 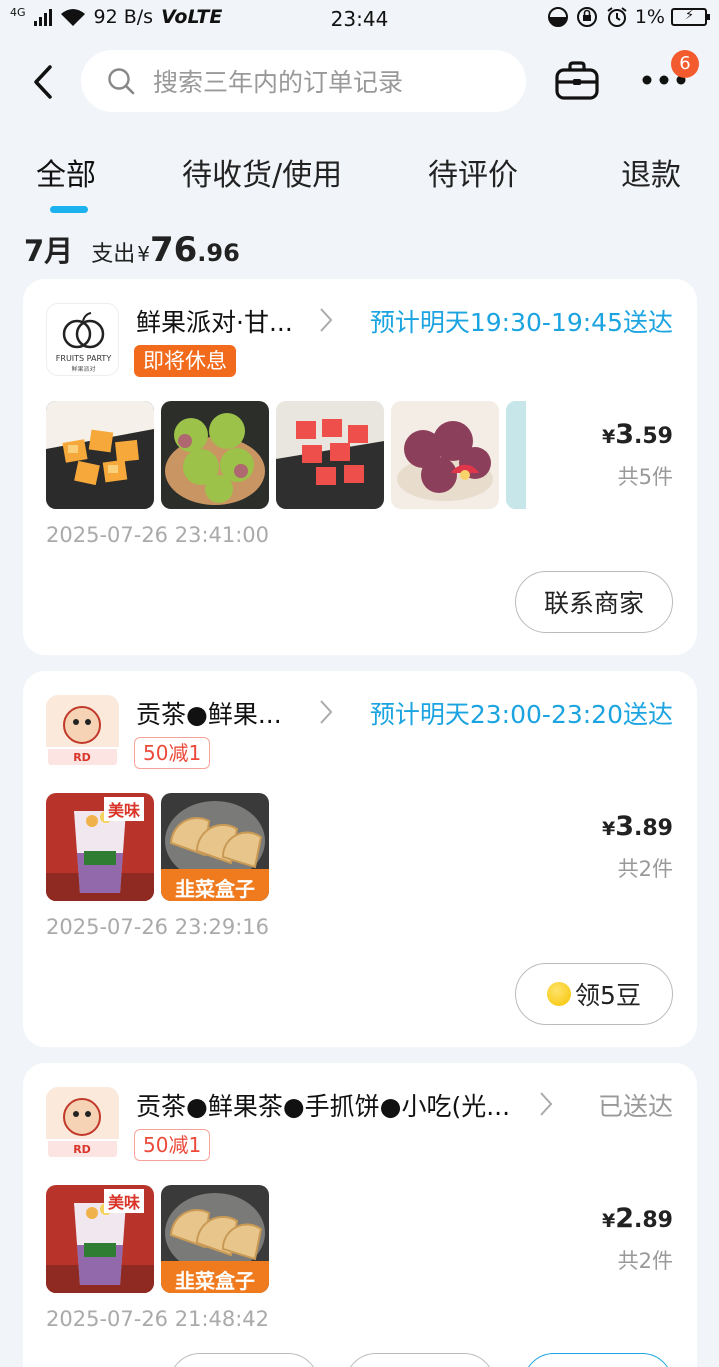 I want to click on claim-beans-button: 领5豆, so click(x=594, y=994).